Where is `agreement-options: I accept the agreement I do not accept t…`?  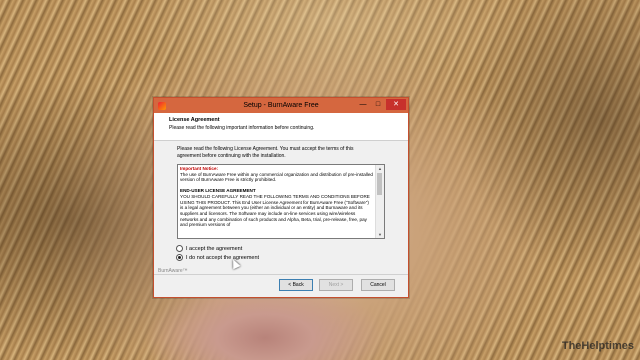 agreement-options: I accept the agreement I do not accept t… is located at coordinates (292, 253).